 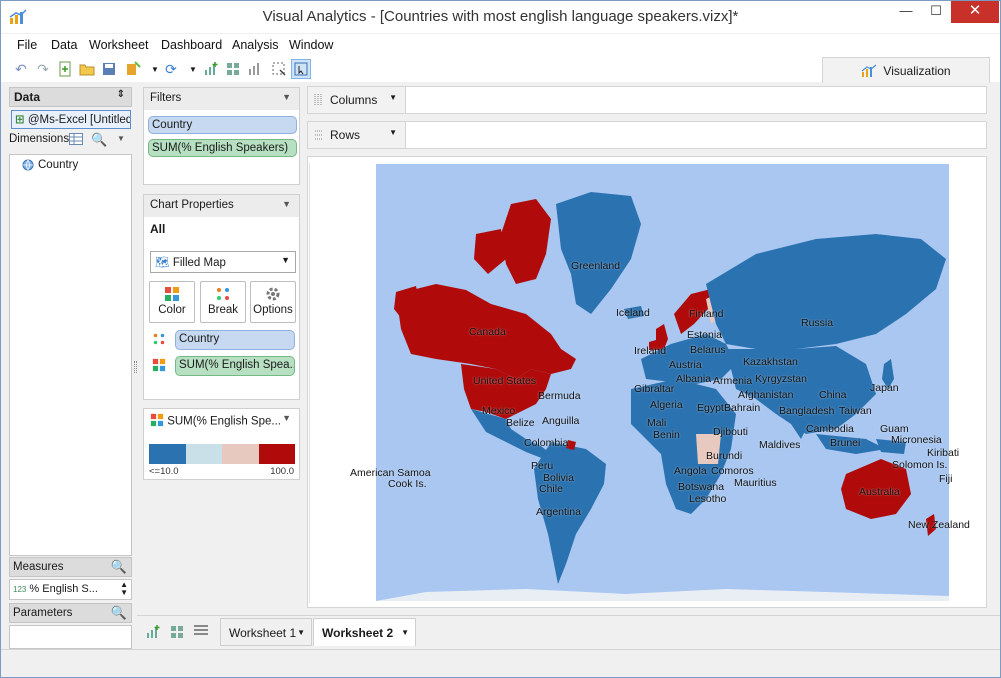 I want to click on map-label: Gibraltar, so click(x=654, y=389).